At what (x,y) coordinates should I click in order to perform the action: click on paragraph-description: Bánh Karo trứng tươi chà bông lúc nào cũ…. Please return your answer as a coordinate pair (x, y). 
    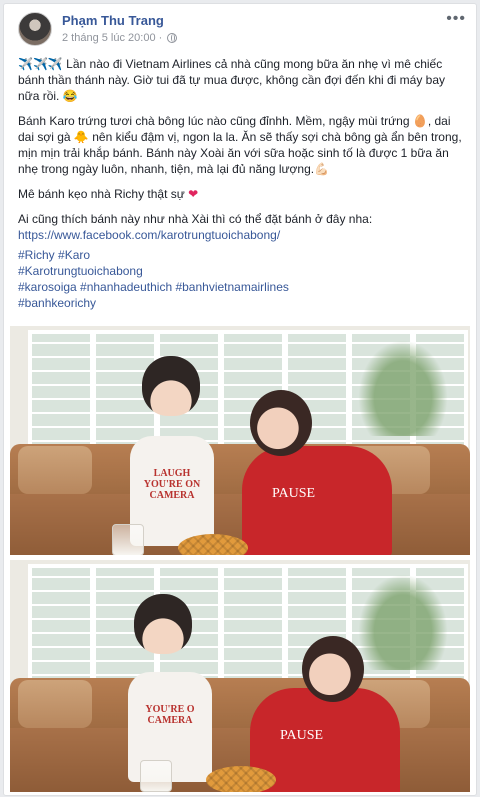
    Looking at the image, I should click on (240, 145).